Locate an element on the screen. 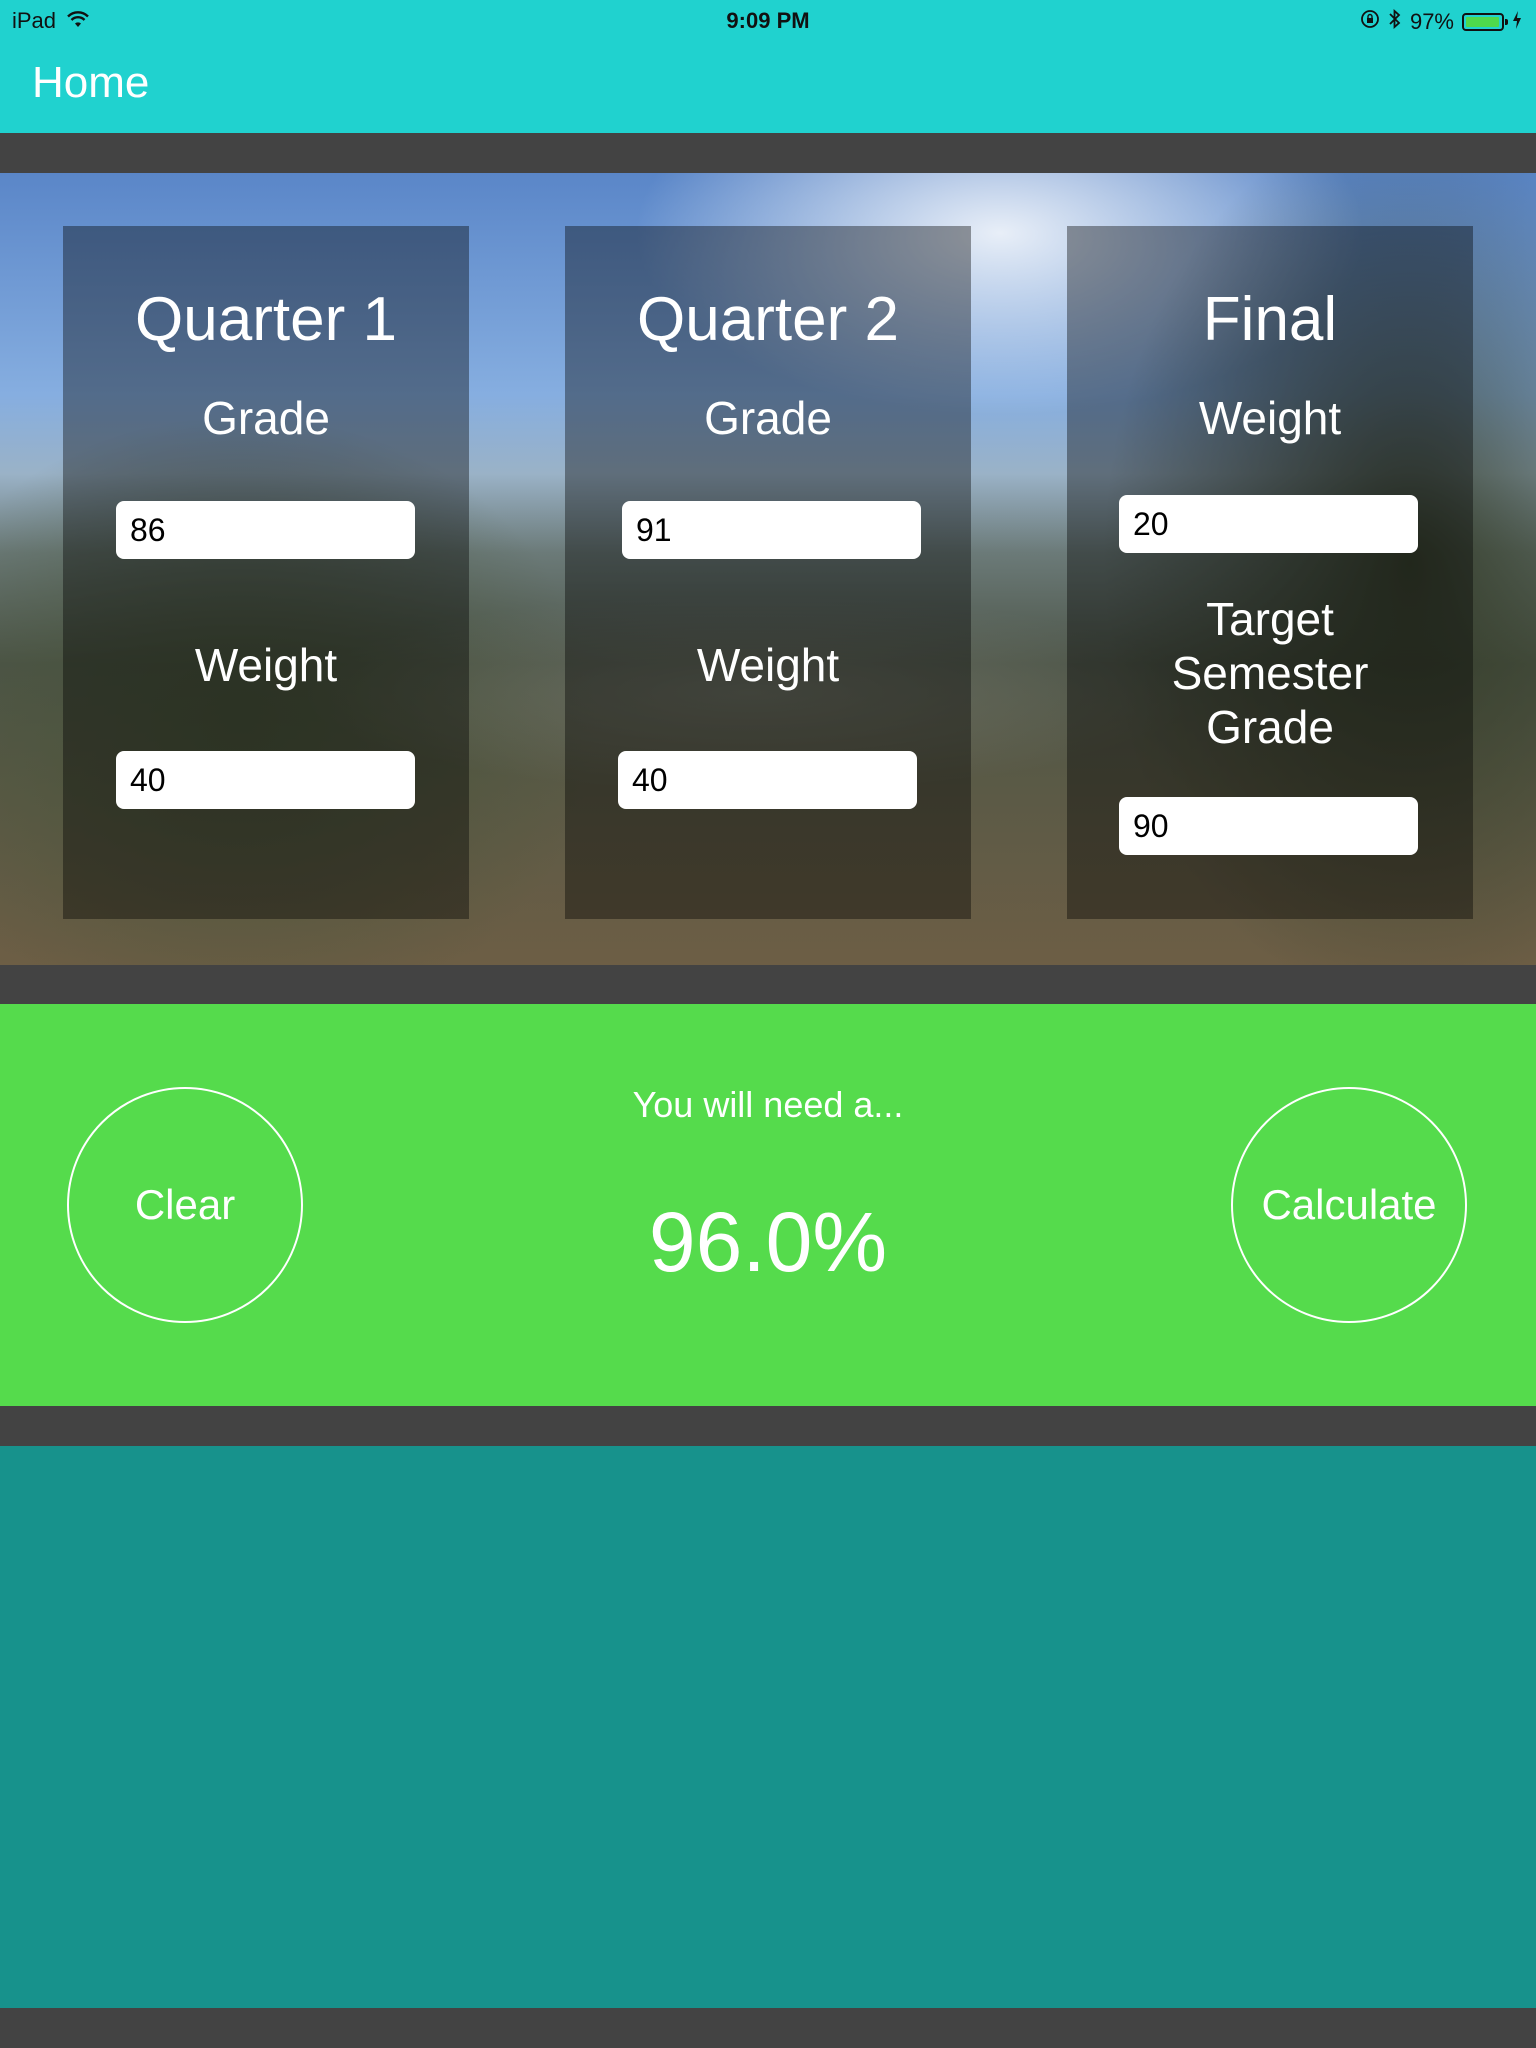 The height and width of the screenshot is (2048, 1536). calculate-button: Calculate is located at coordinates (1349, 1205).